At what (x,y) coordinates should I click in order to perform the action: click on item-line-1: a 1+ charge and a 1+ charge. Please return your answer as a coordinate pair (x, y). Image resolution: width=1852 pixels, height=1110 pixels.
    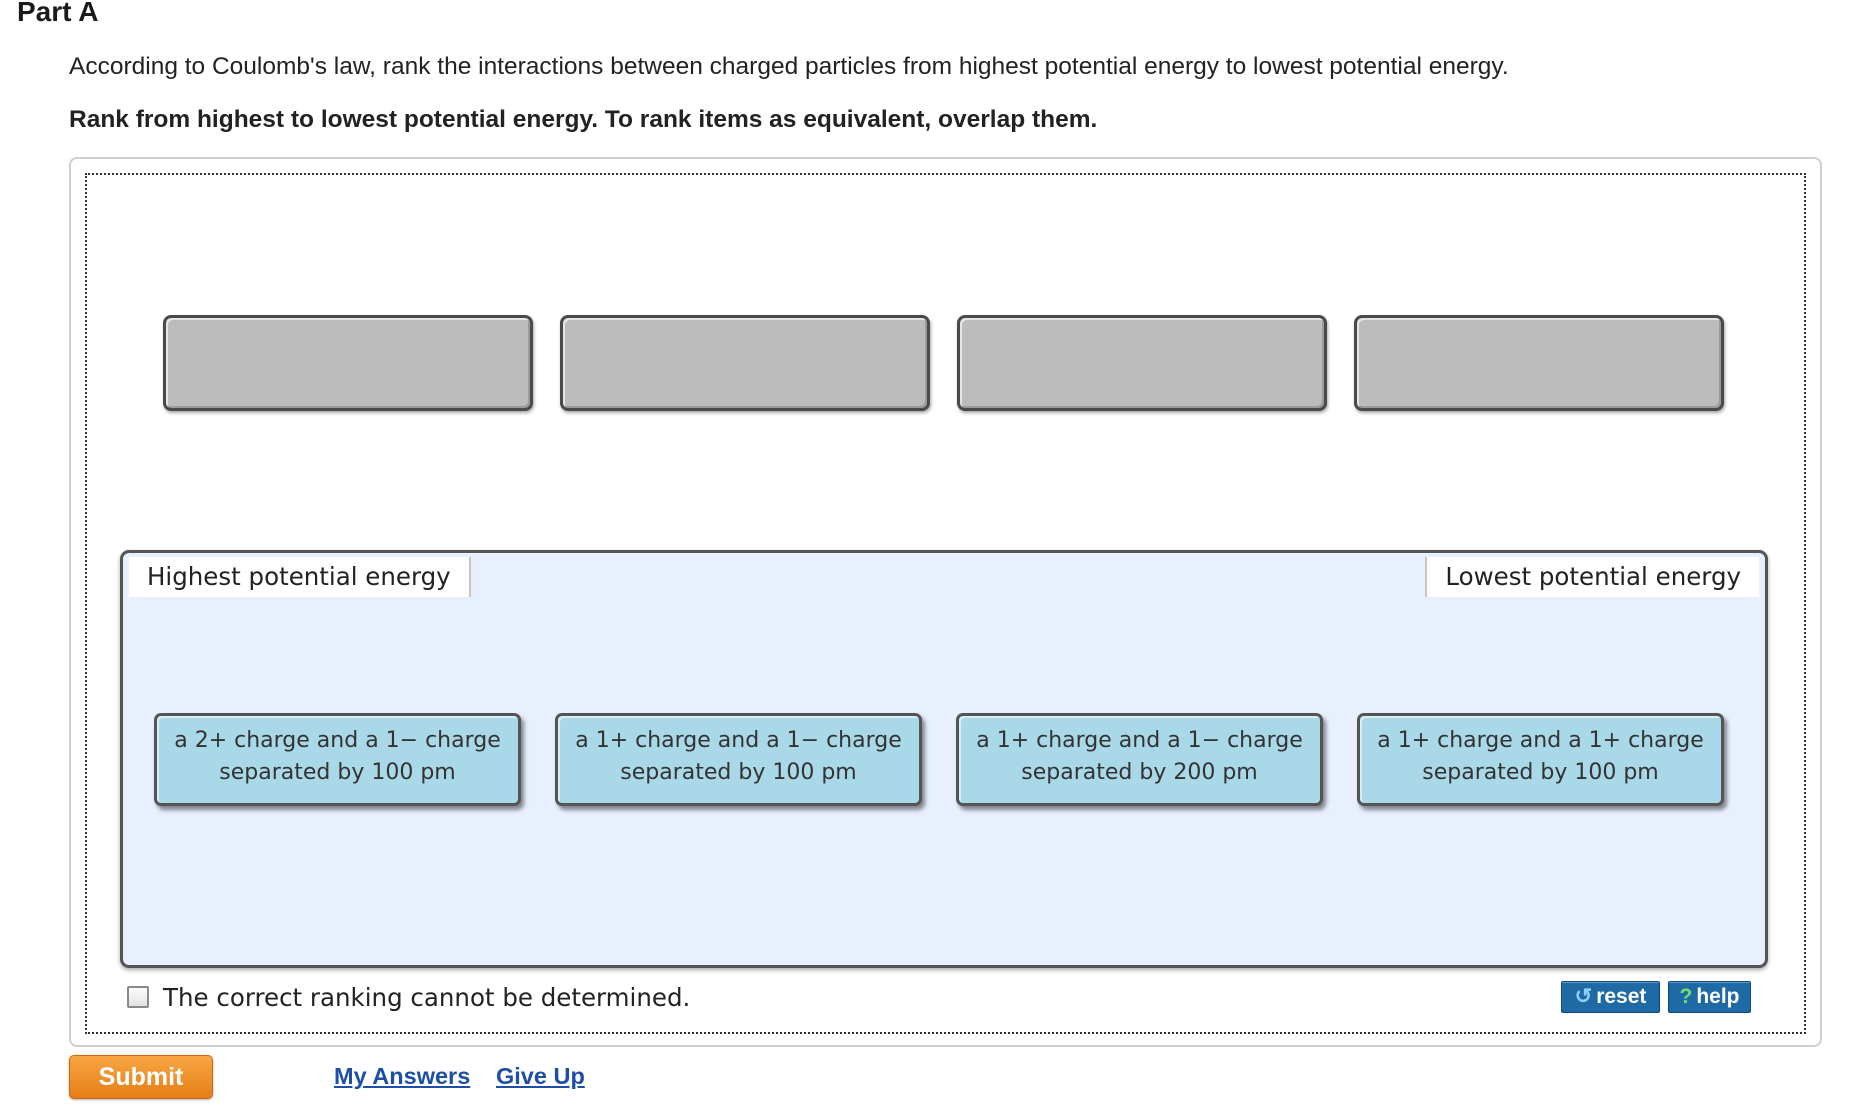
    Looking at the image, I should click on (1540, 740).